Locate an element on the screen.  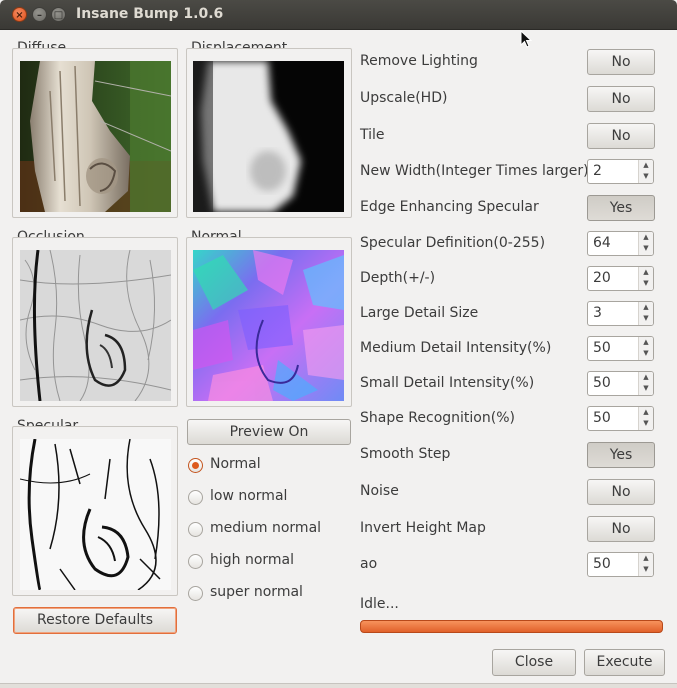
ao-spinbox: 50 ▲ ▼ is located at coordinates (620, 564).